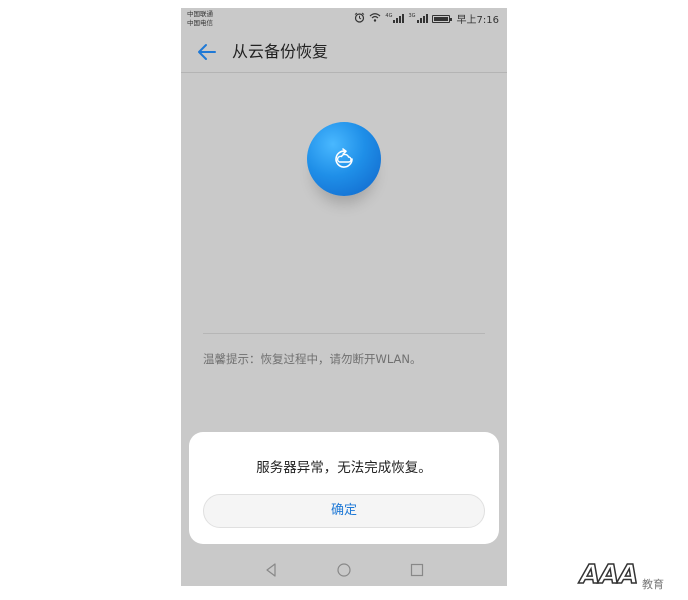 The height and width of the screenshot is (600, 688). I want to click on battery-icon, so click(441, 18).